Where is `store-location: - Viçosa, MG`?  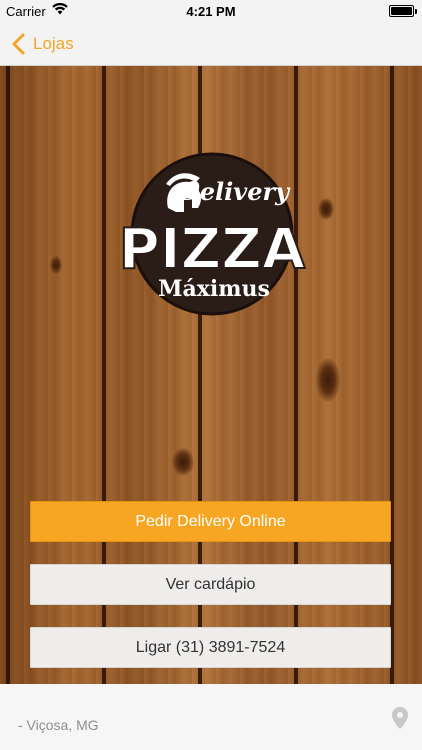 store-location: - Viçosa, MG is located at coordinates (58, 725).